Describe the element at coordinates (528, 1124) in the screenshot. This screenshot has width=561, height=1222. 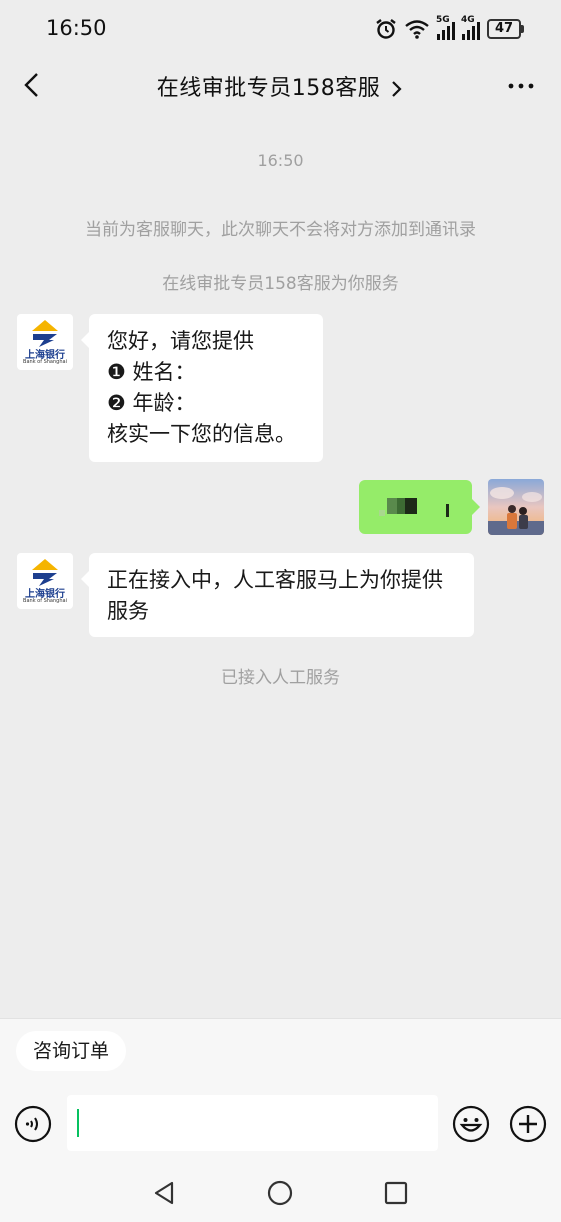
I see `add-more-icon` at that location.